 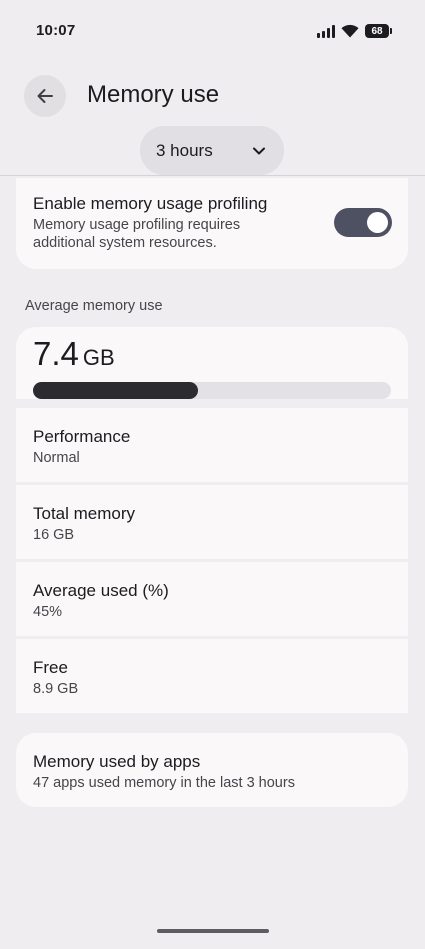 I want to click on status-time: 10:07, so click(x=56, y=30).